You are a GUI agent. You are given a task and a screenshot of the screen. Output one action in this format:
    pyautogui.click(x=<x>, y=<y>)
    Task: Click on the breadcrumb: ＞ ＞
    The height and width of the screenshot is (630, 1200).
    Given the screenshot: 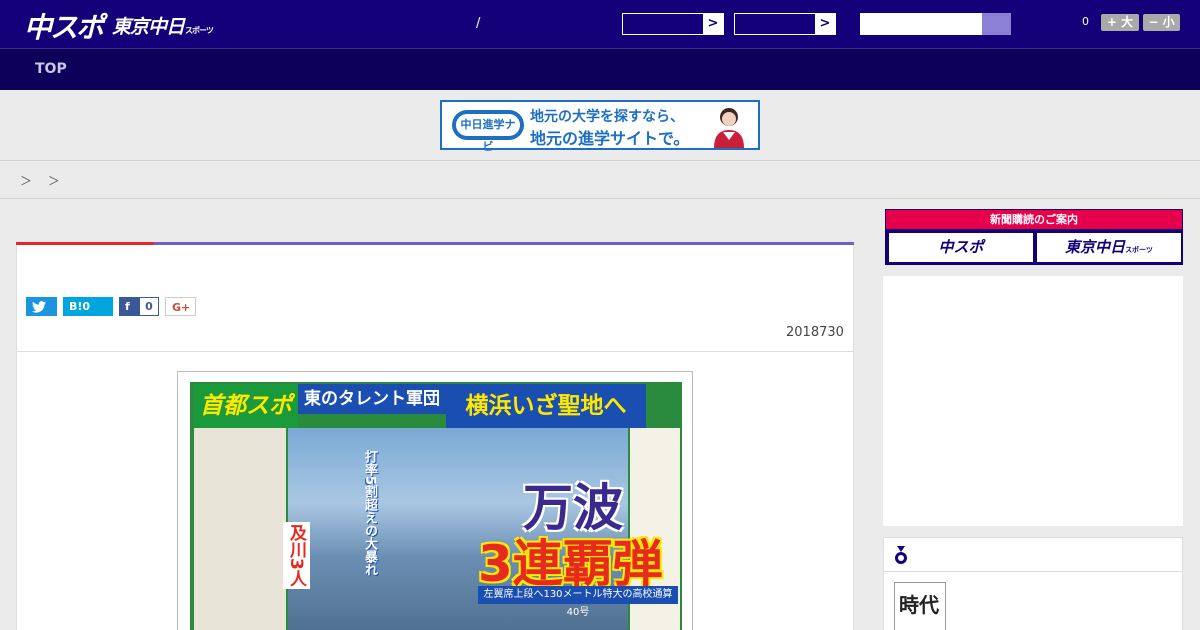 What is the action you would take?
    pyautogui.click(x=43, y=180)
    